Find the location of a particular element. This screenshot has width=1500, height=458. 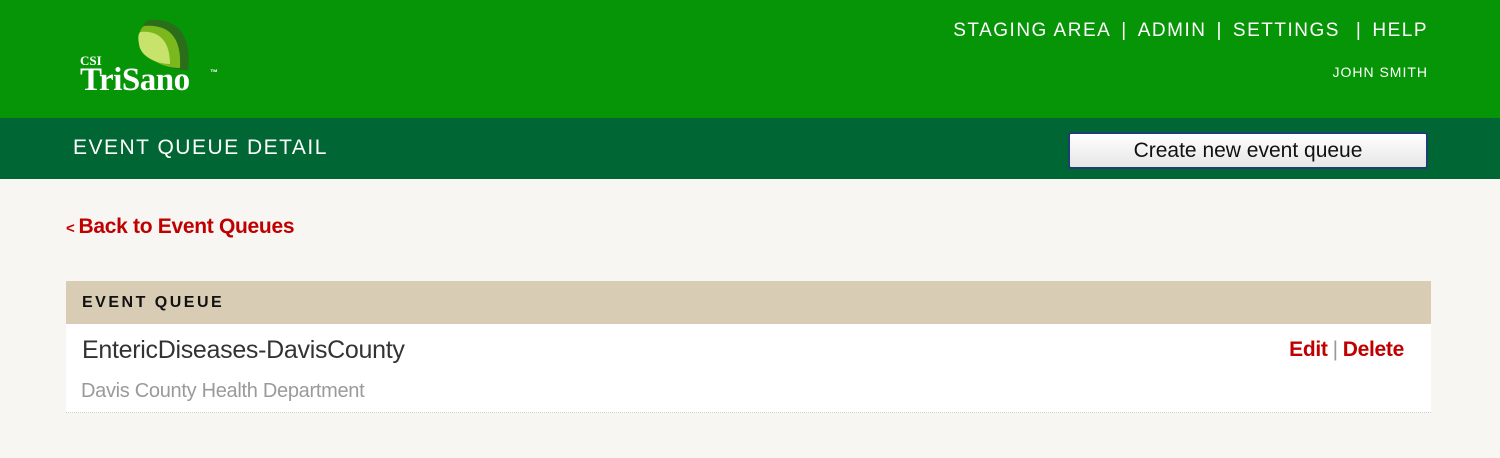

queue-actions: Edit | Delete is located at coordinates (1346, 350).